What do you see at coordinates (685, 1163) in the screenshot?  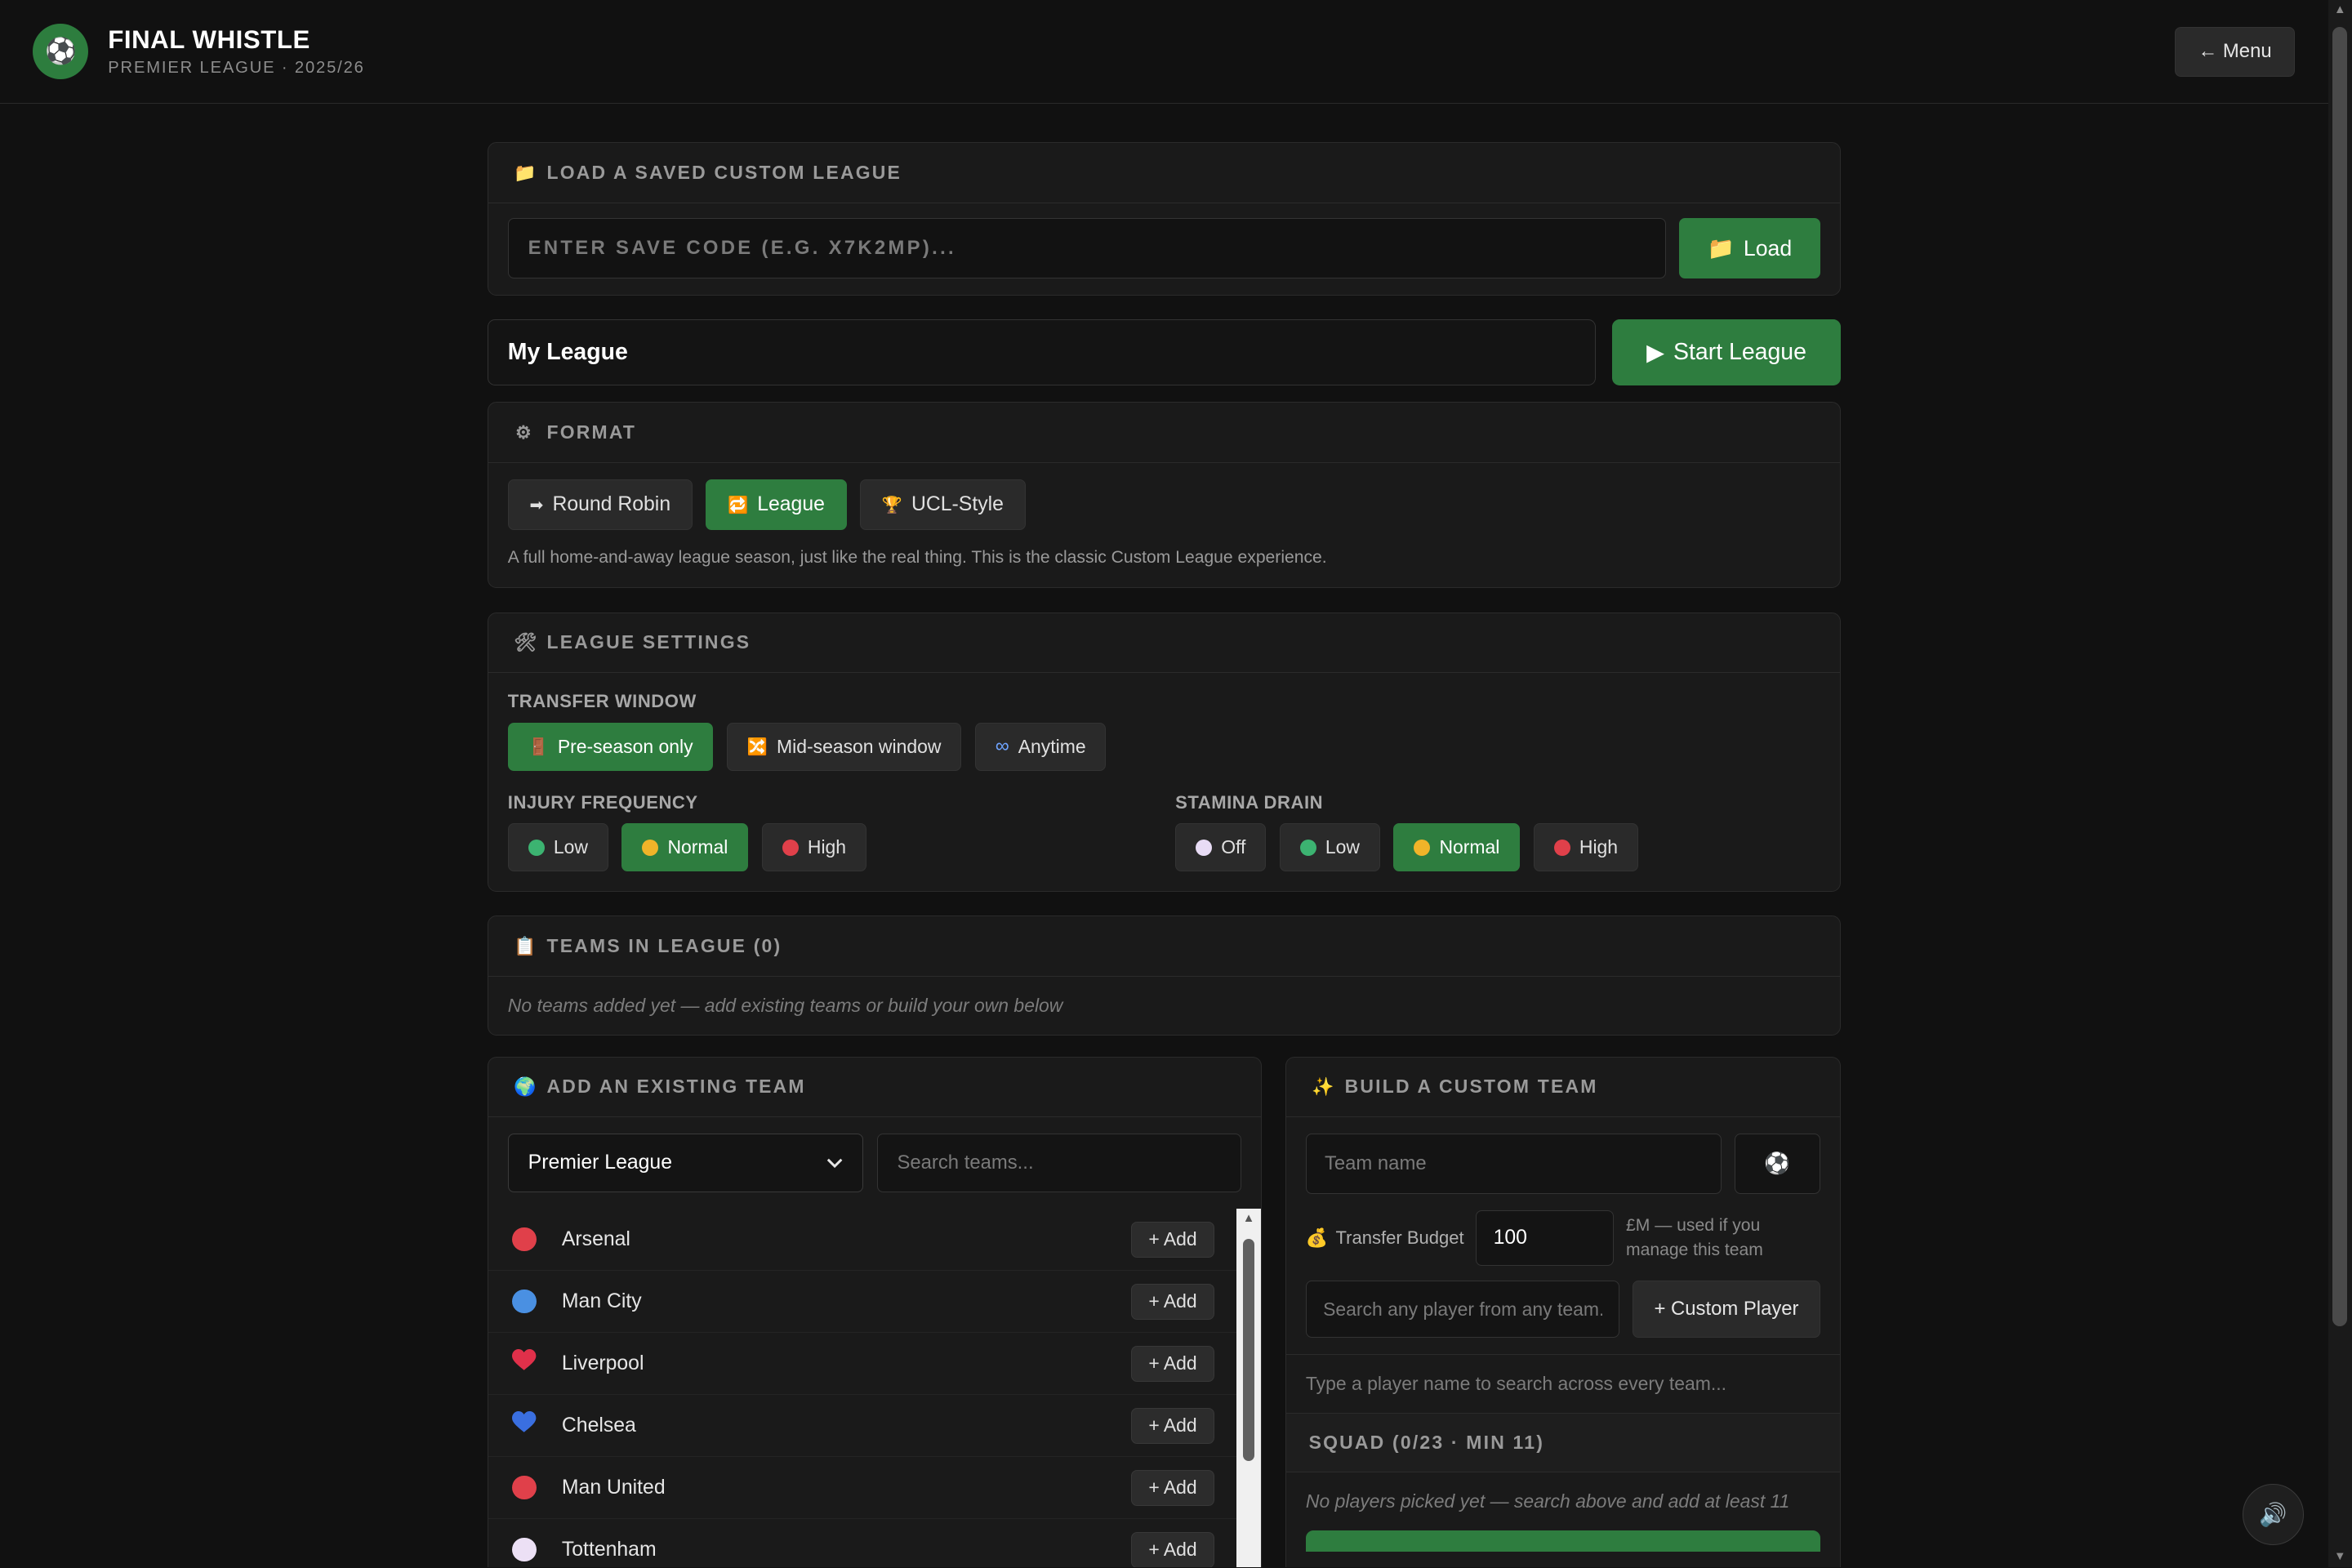 I see `league-select: Premier League` at bounding box center [685, 1163].